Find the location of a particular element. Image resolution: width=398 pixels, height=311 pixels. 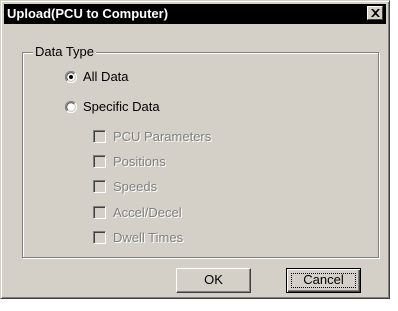

radio-selected-icon is located at coordinates (71, 77).